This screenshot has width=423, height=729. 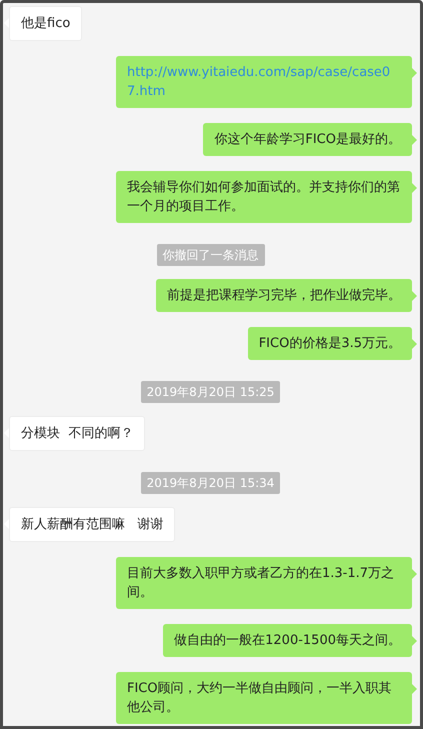 What do you see at coordinates (287, 640) in the screenshot?
I see `message-bubble: 做自由的一般在1200-1500每天之间。` at bounding box center [287, 640].